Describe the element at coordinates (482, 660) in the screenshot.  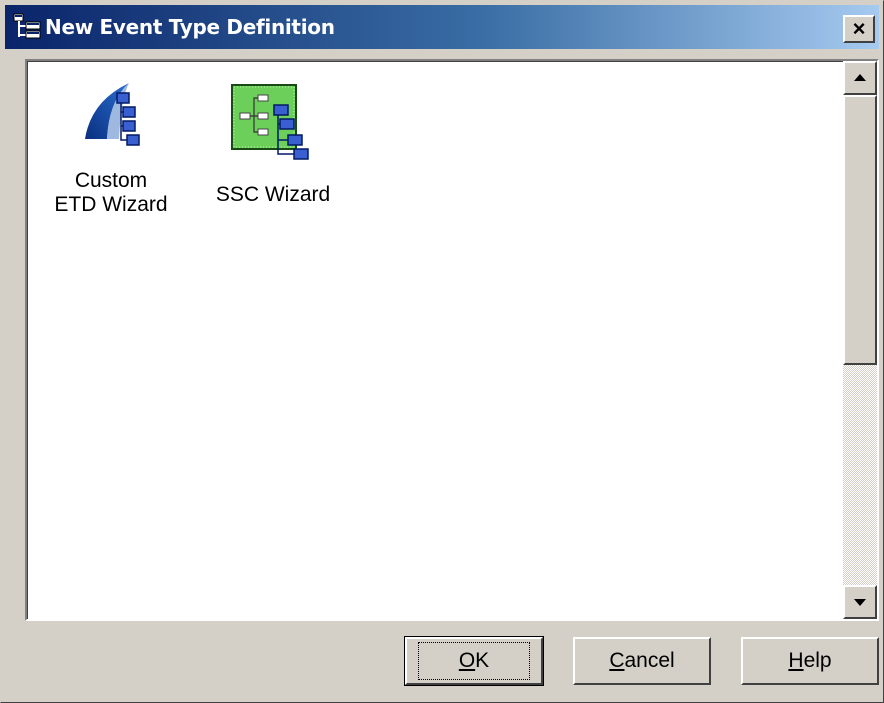
I see `ok-label-rest: K` at that location.